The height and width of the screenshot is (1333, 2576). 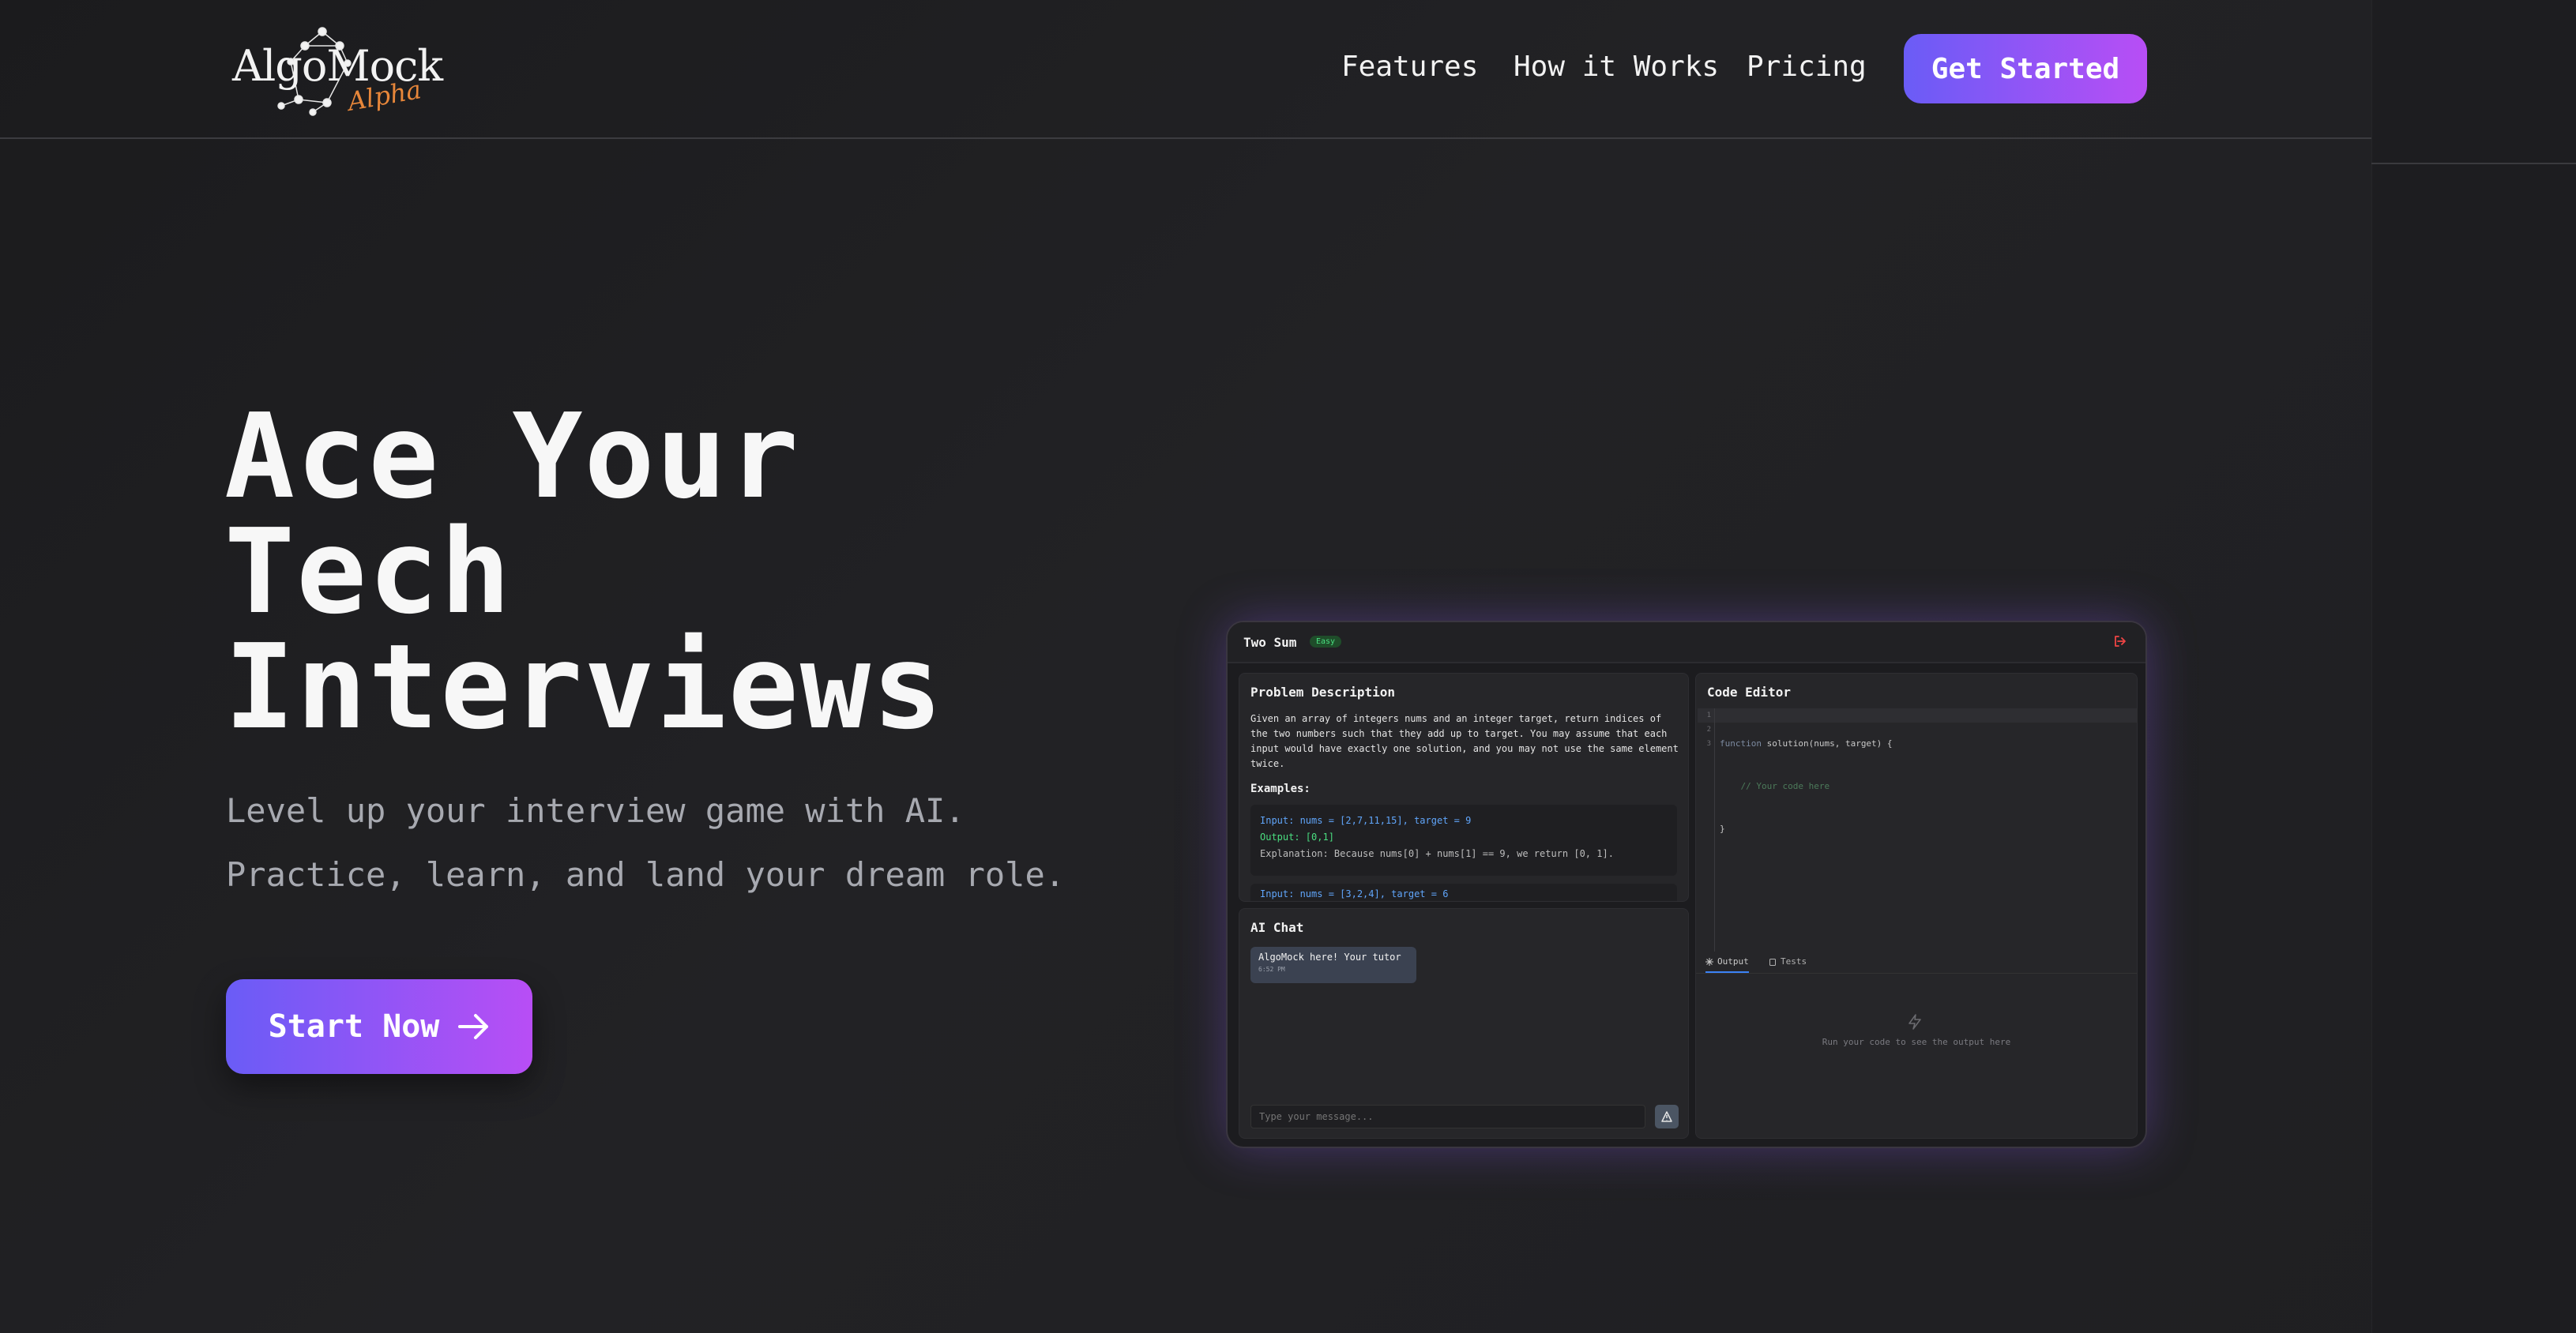 What do you see at coordinates (1916, 963) in the screenshot?
I see `output-tabs: Output Tests` at bounding box center [1916, 963].